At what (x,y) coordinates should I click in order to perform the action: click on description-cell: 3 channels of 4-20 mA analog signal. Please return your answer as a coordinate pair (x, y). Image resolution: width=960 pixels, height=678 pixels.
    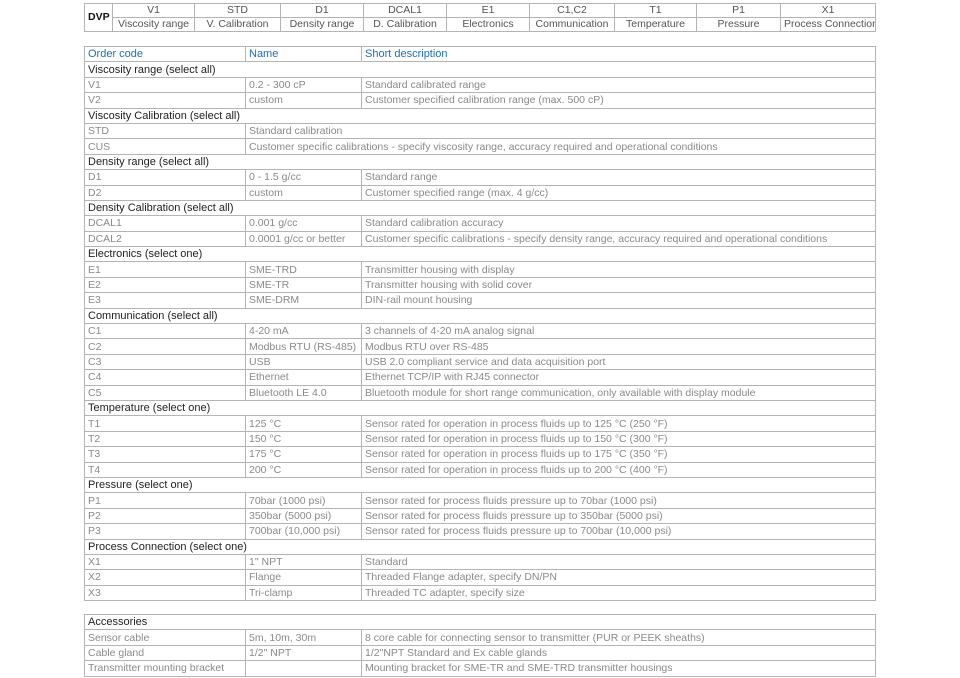
    Looking at the image, I should click on (618, 331).